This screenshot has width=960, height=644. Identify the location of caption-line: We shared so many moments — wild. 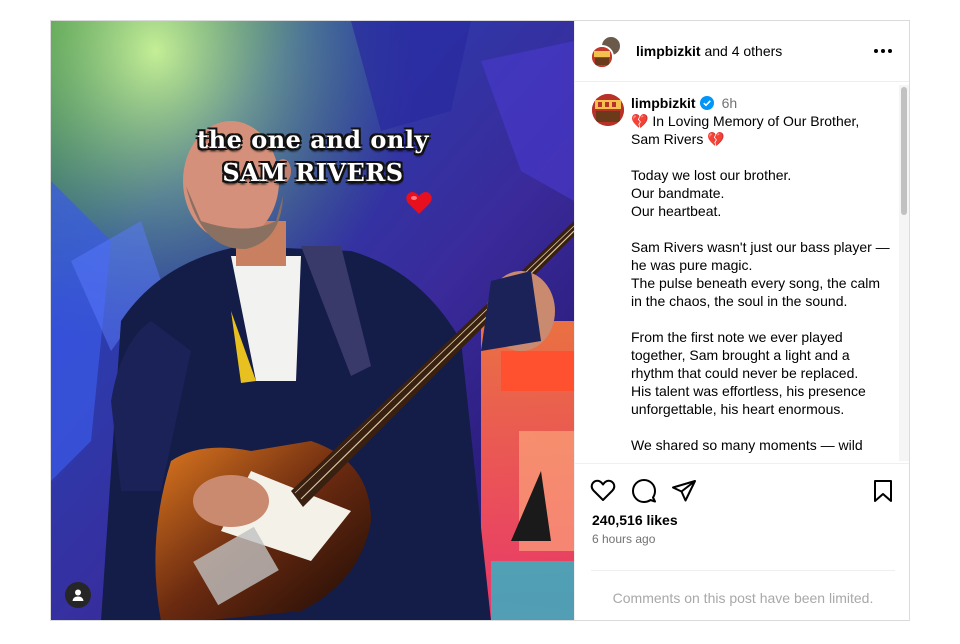
(747, 445).